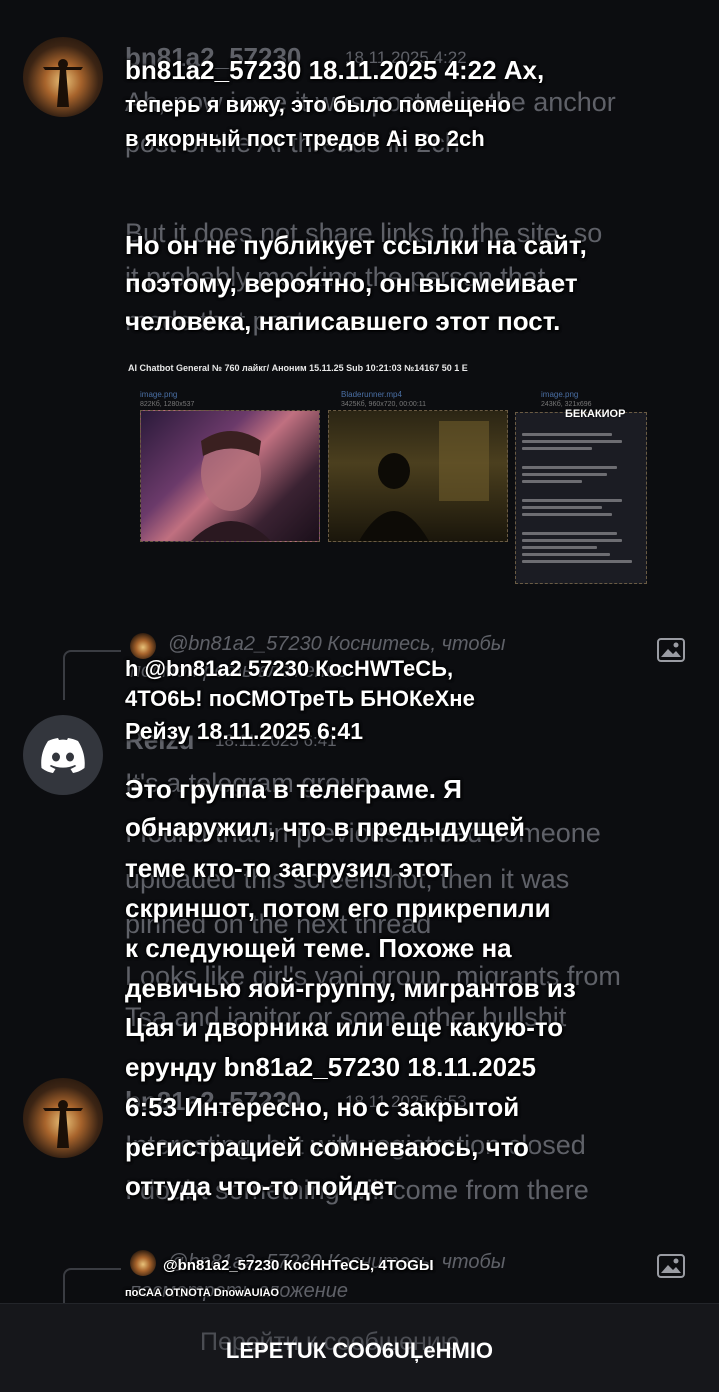 Image resolution: width=719 pixels, height=1392 pixels. What do you see at coordinates (325, 827) in the screenshot?
I see `translated-line: обнаружил, что в предыдущей` at bounding box center [325, 827].